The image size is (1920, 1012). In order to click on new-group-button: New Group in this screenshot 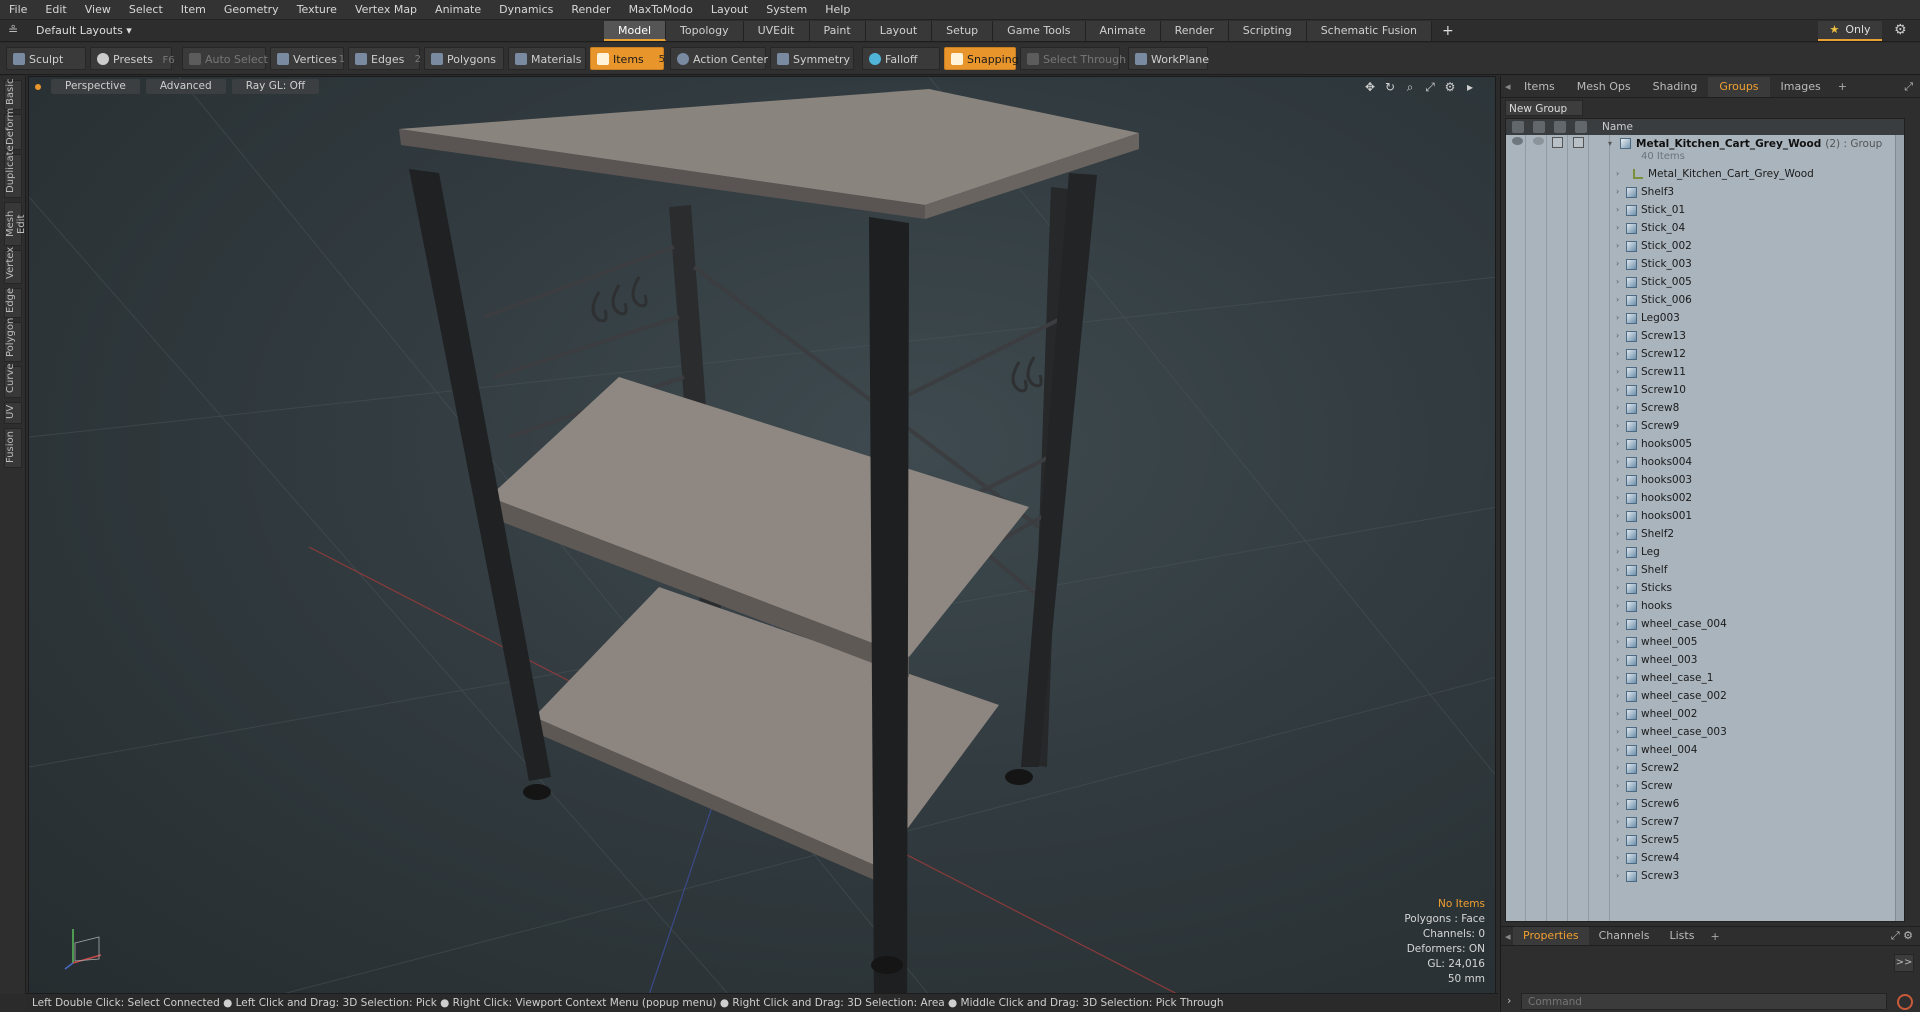, I will do `click(1544, 108)`.